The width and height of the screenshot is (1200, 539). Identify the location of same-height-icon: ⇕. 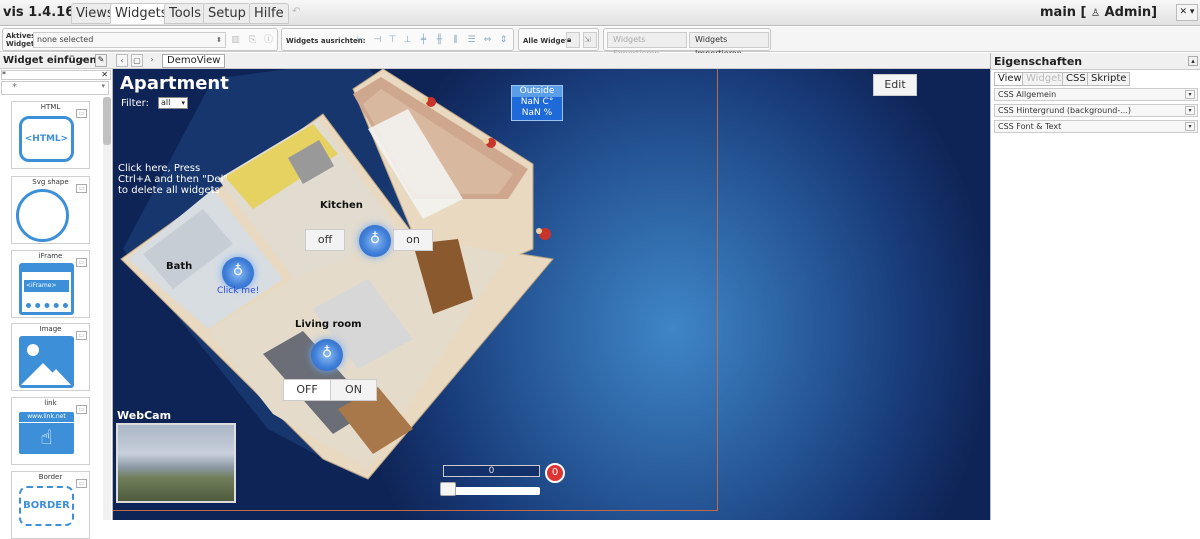
(503, 40).